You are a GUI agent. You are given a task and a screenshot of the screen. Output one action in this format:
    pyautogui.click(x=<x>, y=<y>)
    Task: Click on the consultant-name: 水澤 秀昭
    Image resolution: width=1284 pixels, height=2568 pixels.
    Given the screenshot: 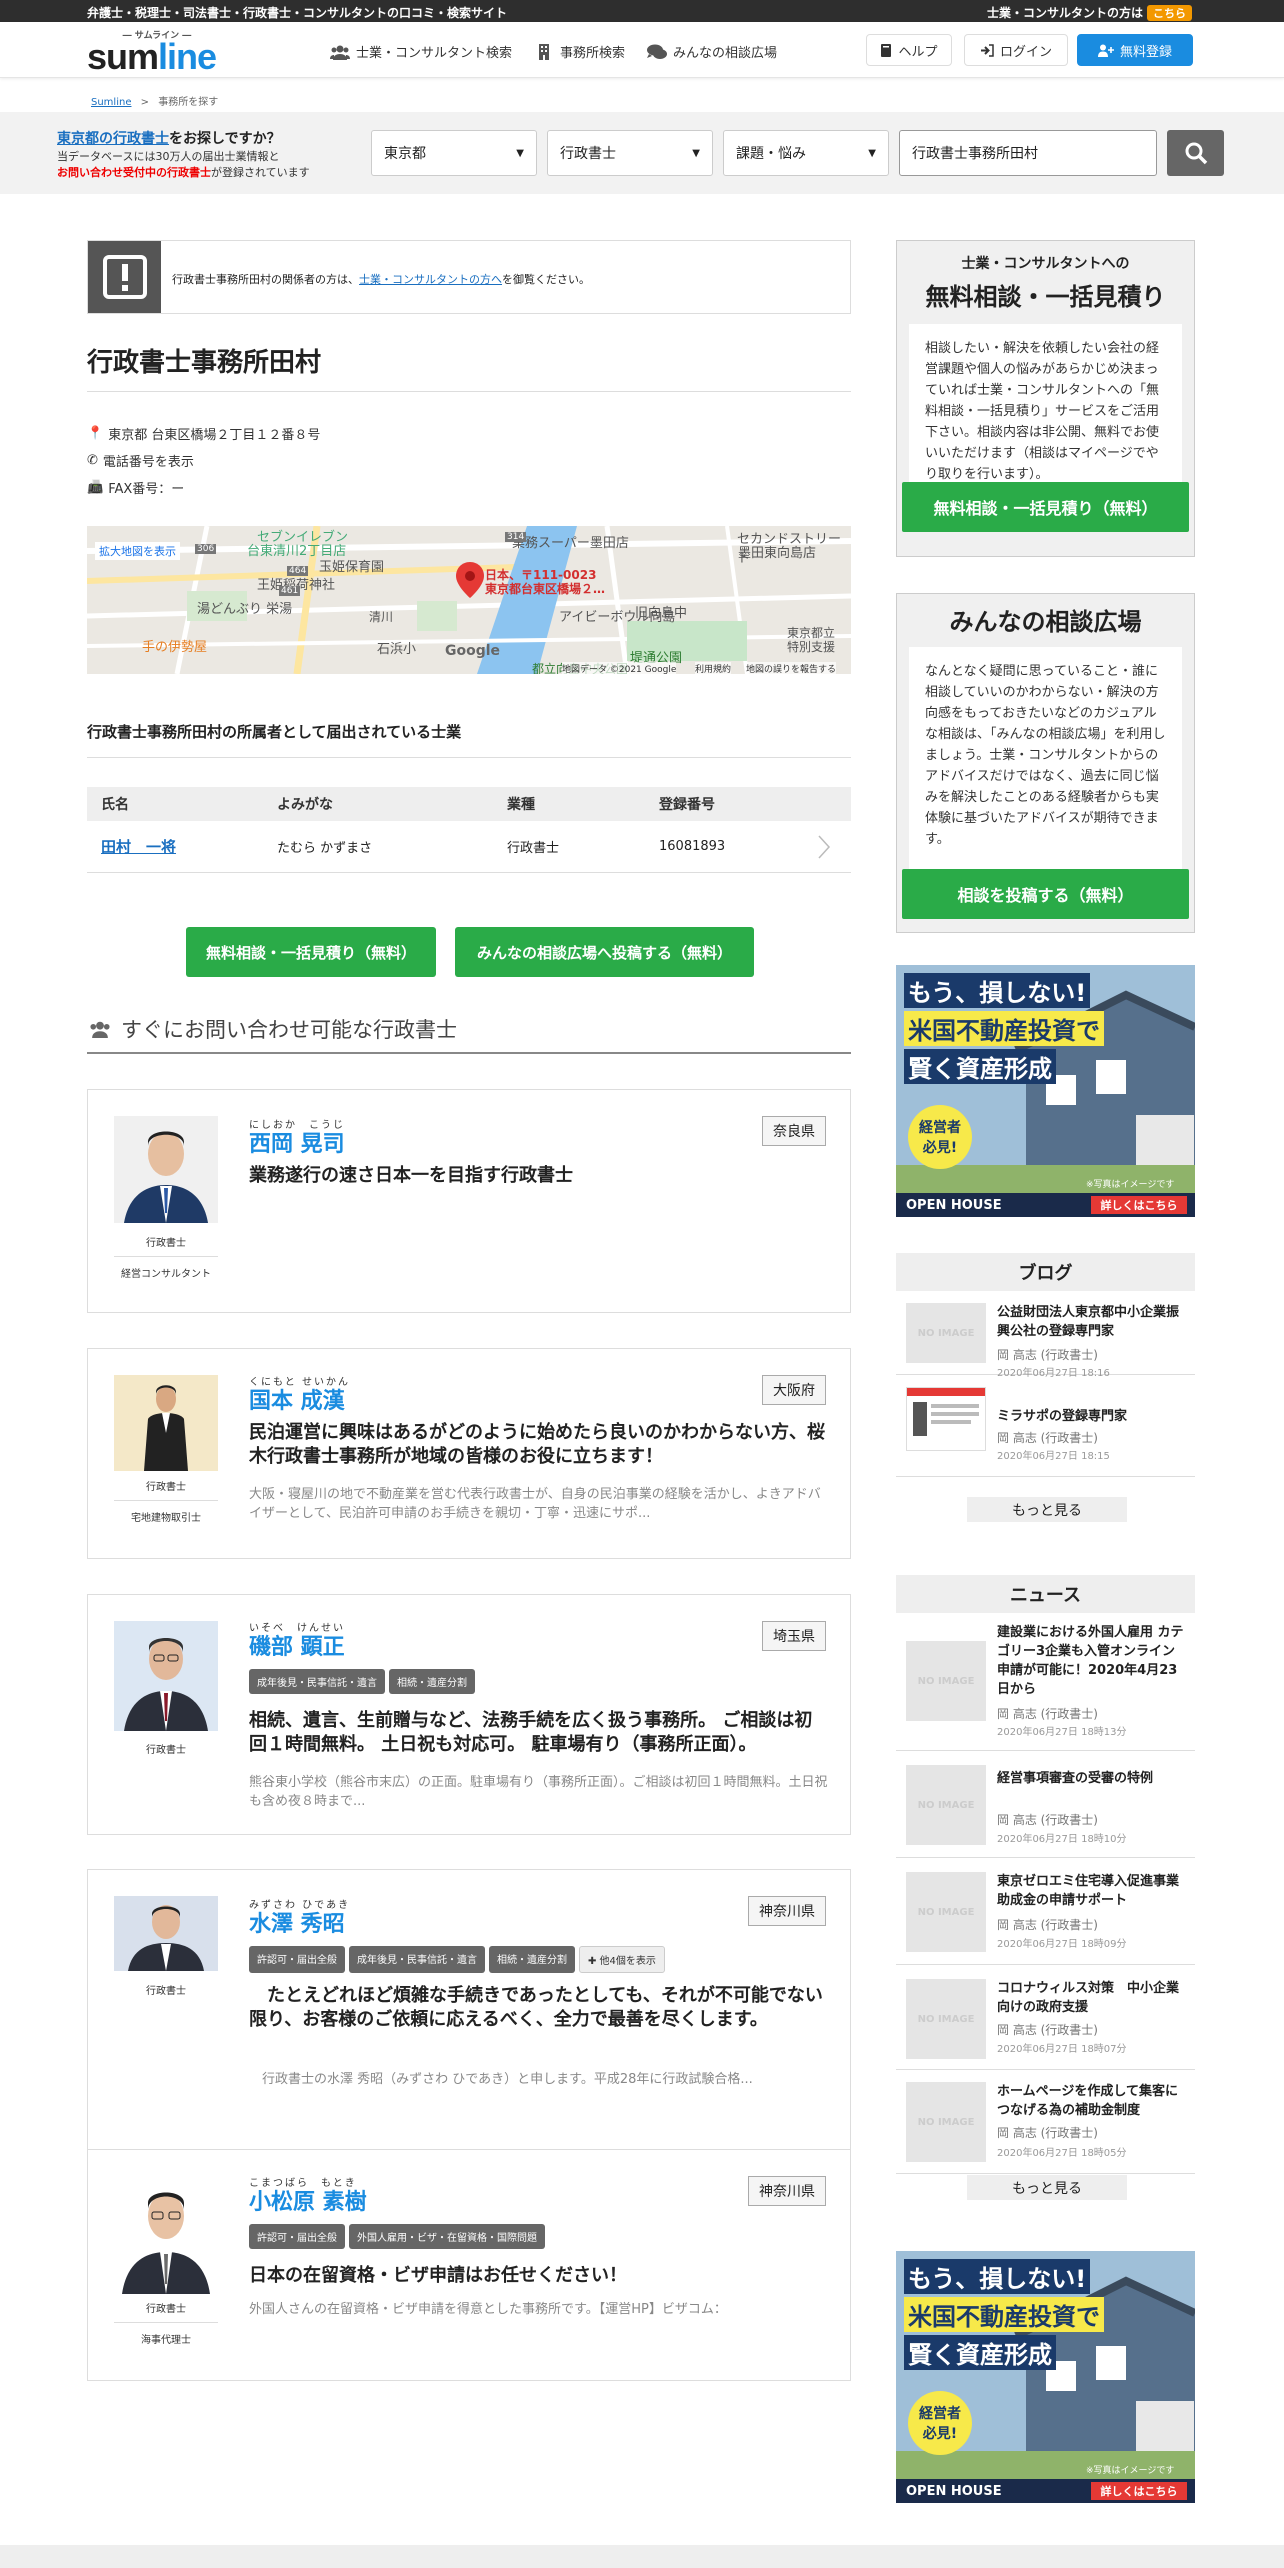 What is the action you would take?
    pyautogui.click(x=297, y=1922)
    